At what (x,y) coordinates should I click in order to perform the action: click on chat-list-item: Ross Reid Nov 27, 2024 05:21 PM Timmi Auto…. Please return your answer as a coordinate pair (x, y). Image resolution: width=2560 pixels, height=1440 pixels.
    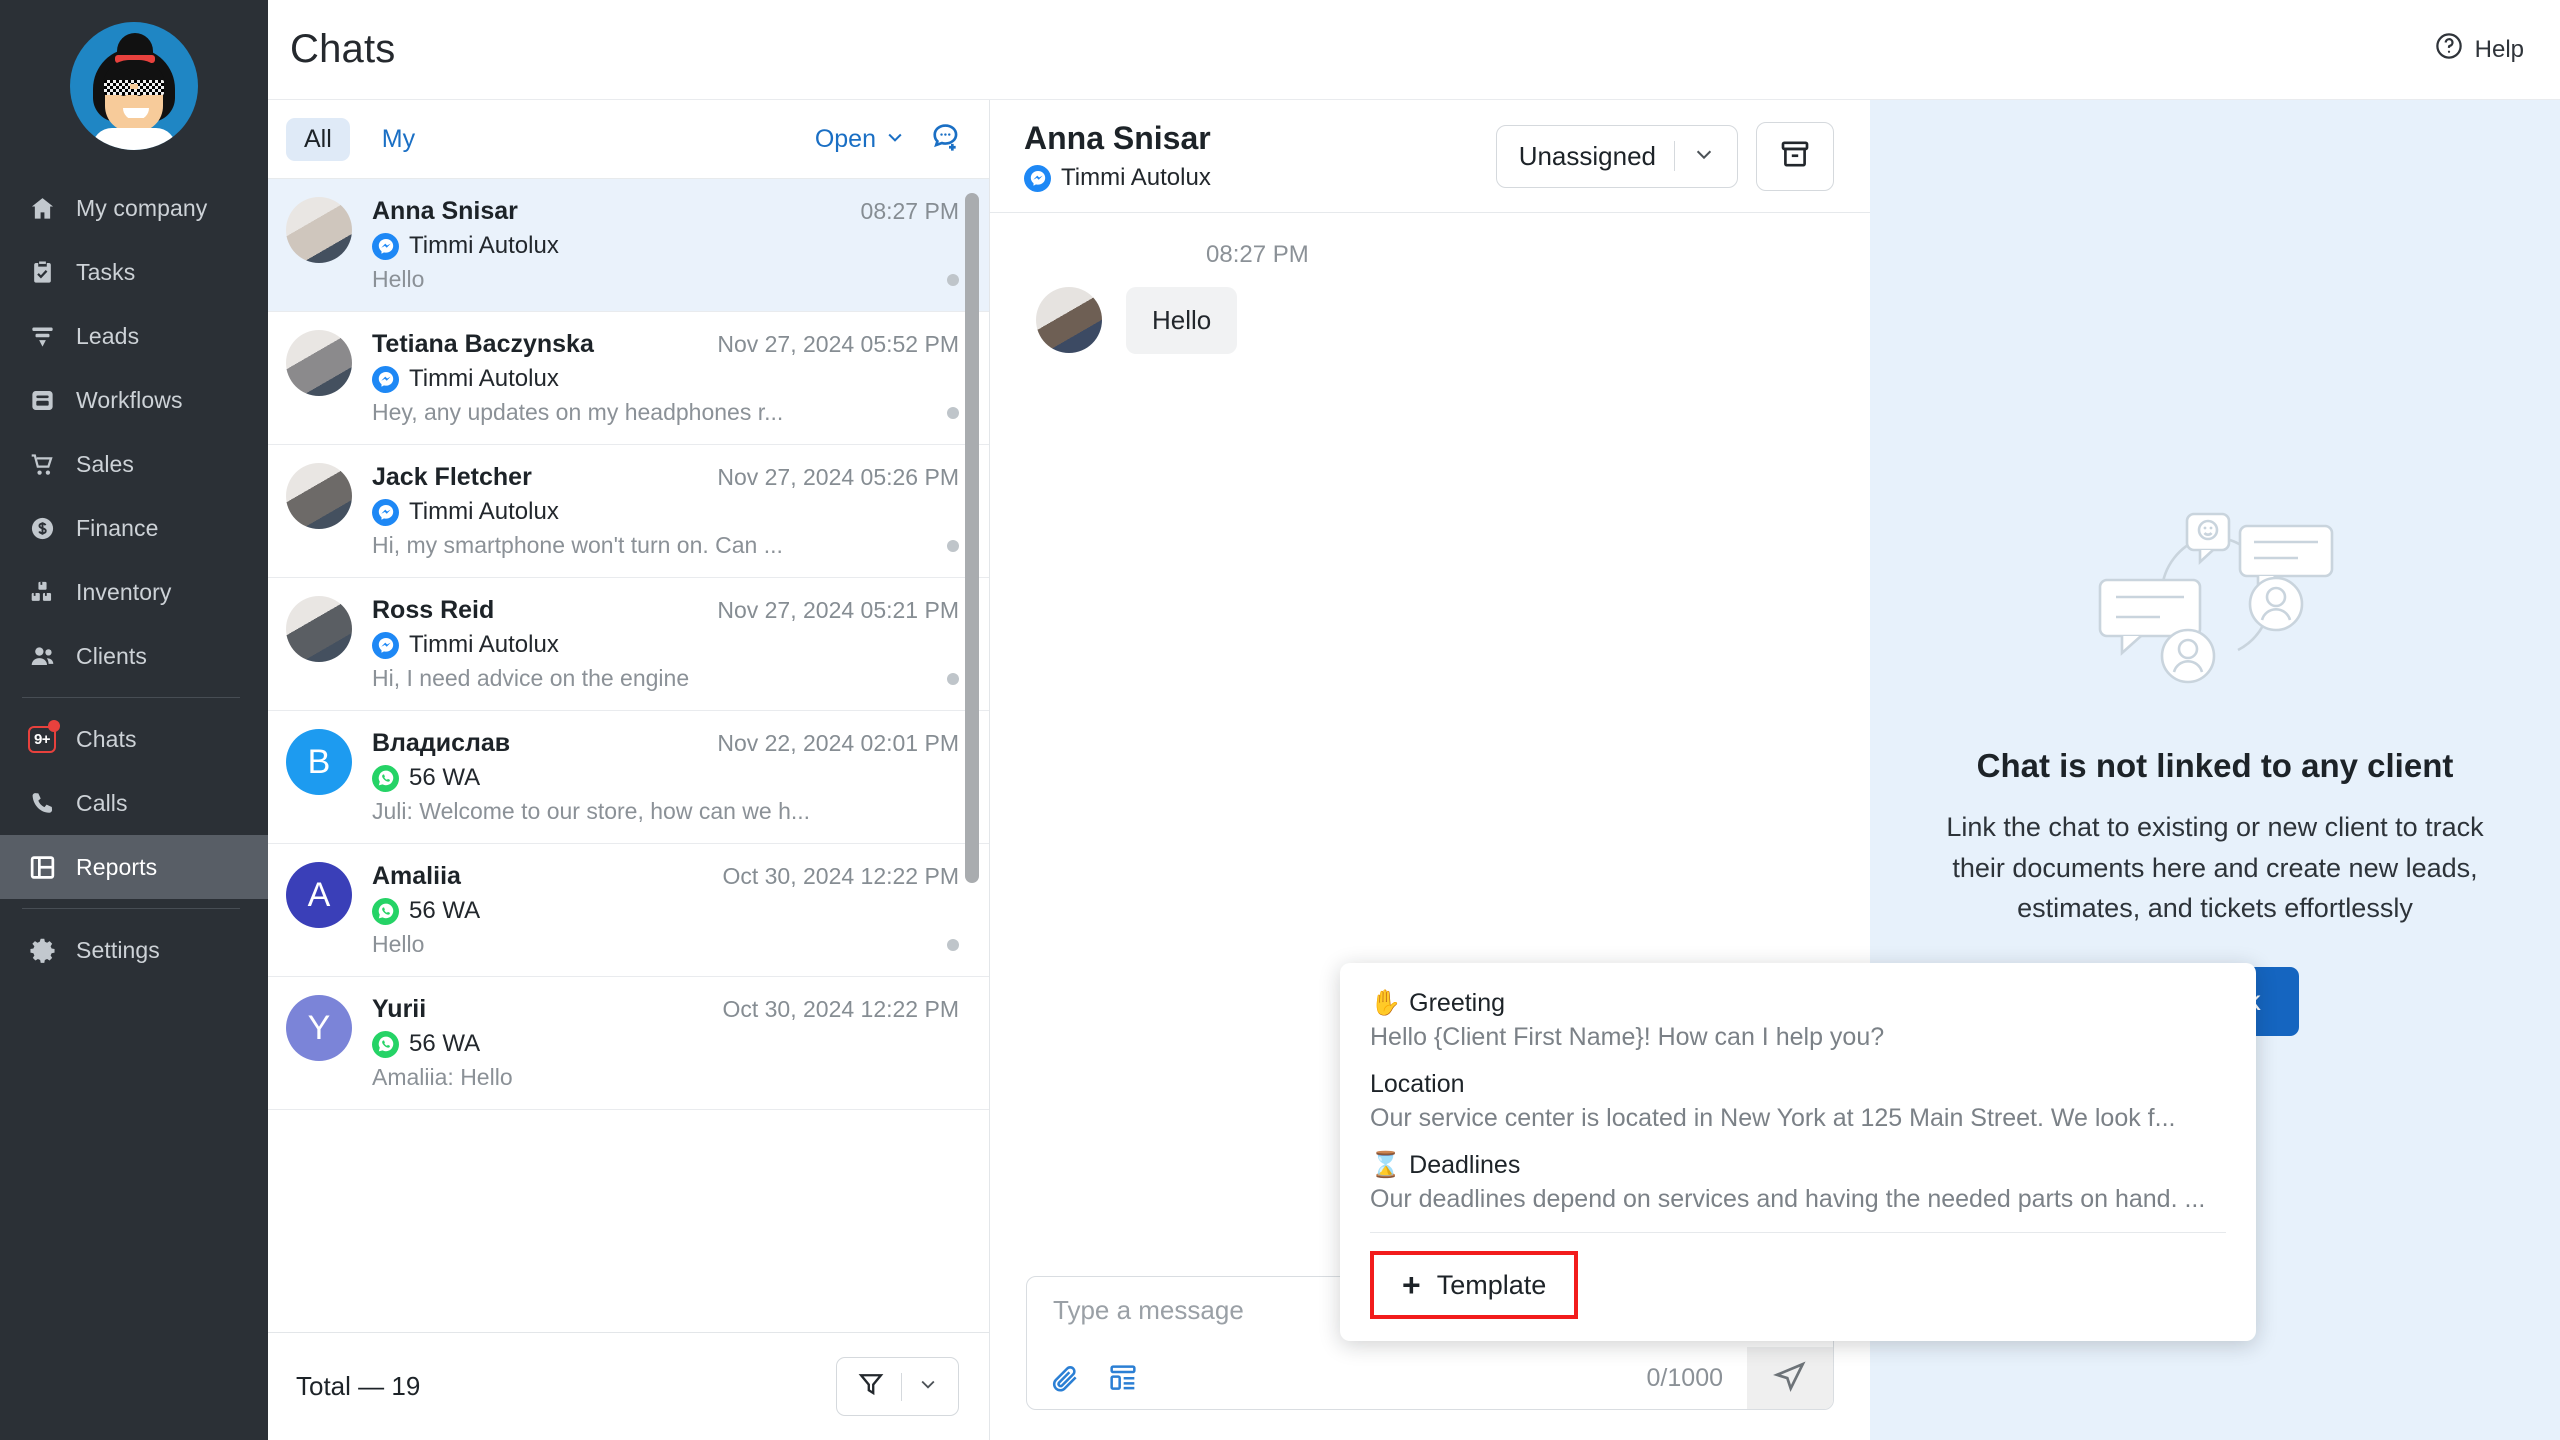
    Looking at the image, I should click on (628, 644).